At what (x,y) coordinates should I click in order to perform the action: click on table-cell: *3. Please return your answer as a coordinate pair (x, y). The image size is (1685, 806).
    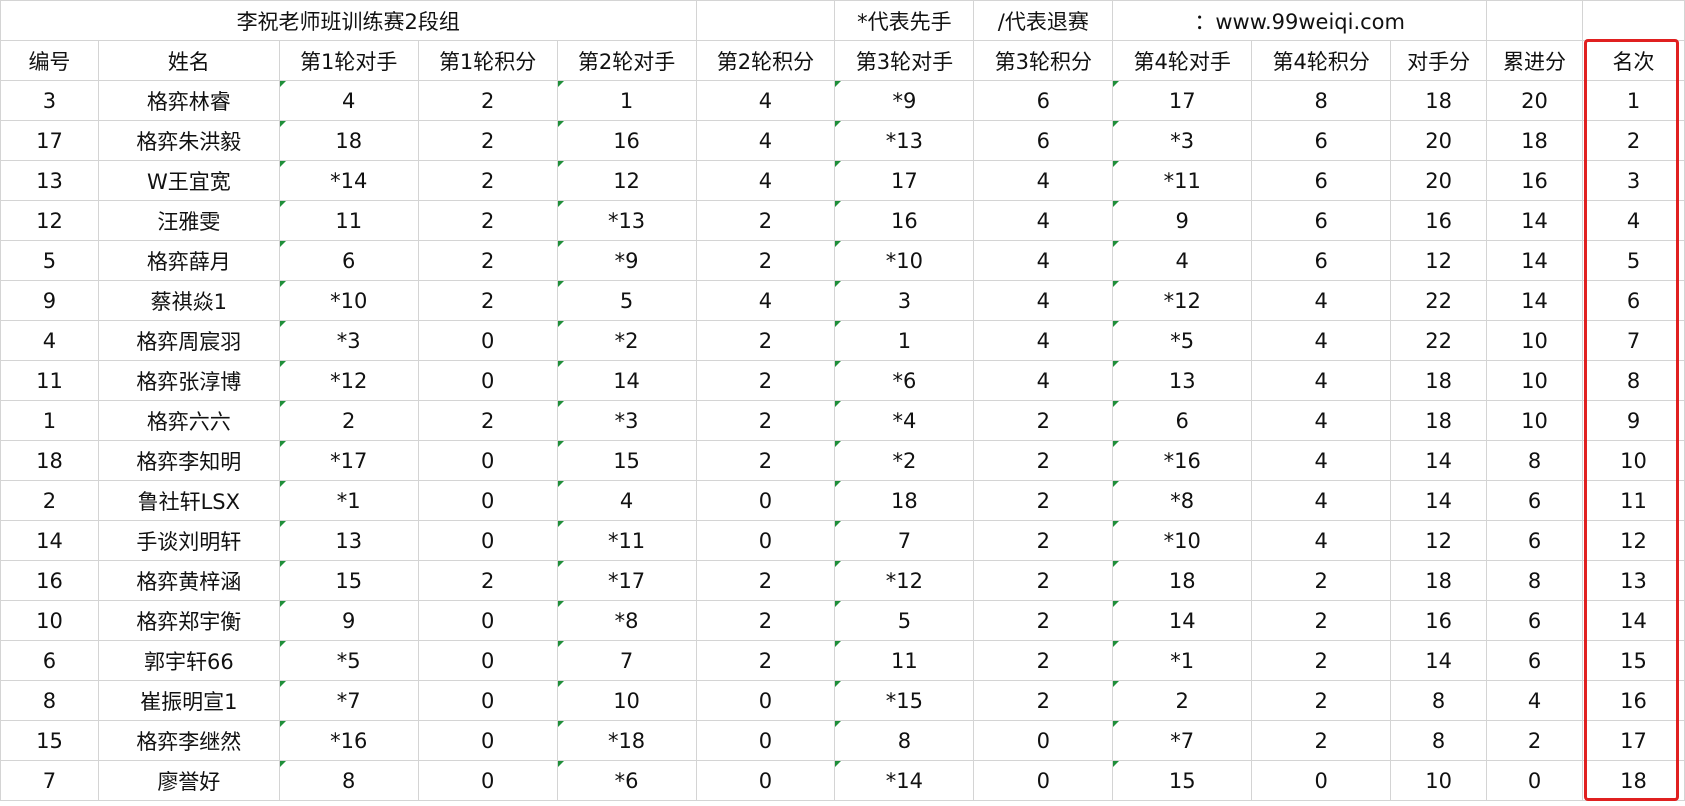
    Looking at the image, I should click on (348, 340).